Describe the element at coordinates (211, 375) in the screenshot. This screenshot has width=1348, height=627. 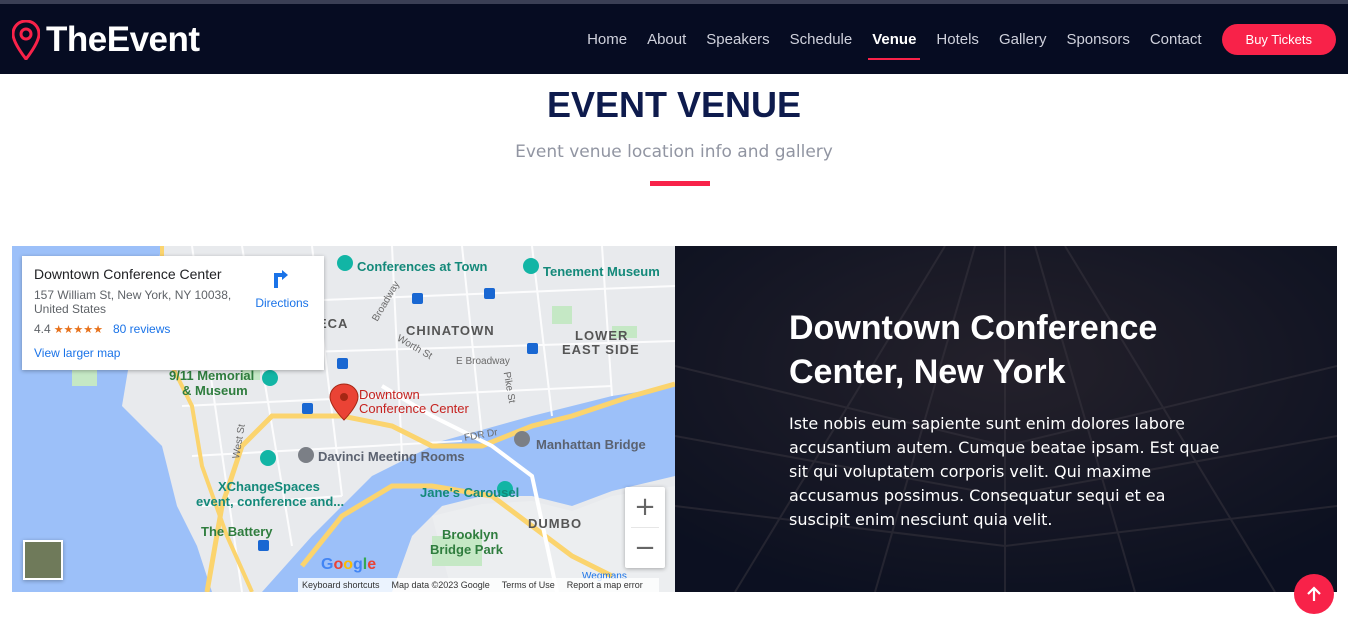
I see `poi-memorial-1: 9/11 Memorial` at that location.